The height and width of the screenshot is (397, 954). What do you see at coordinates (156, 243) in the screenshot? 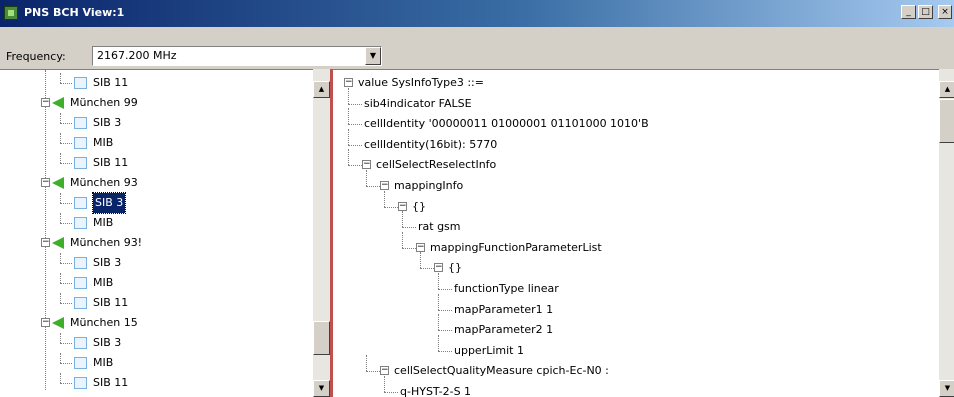
I see `cell-node: − München 93!` at bounding box center [156, 243].